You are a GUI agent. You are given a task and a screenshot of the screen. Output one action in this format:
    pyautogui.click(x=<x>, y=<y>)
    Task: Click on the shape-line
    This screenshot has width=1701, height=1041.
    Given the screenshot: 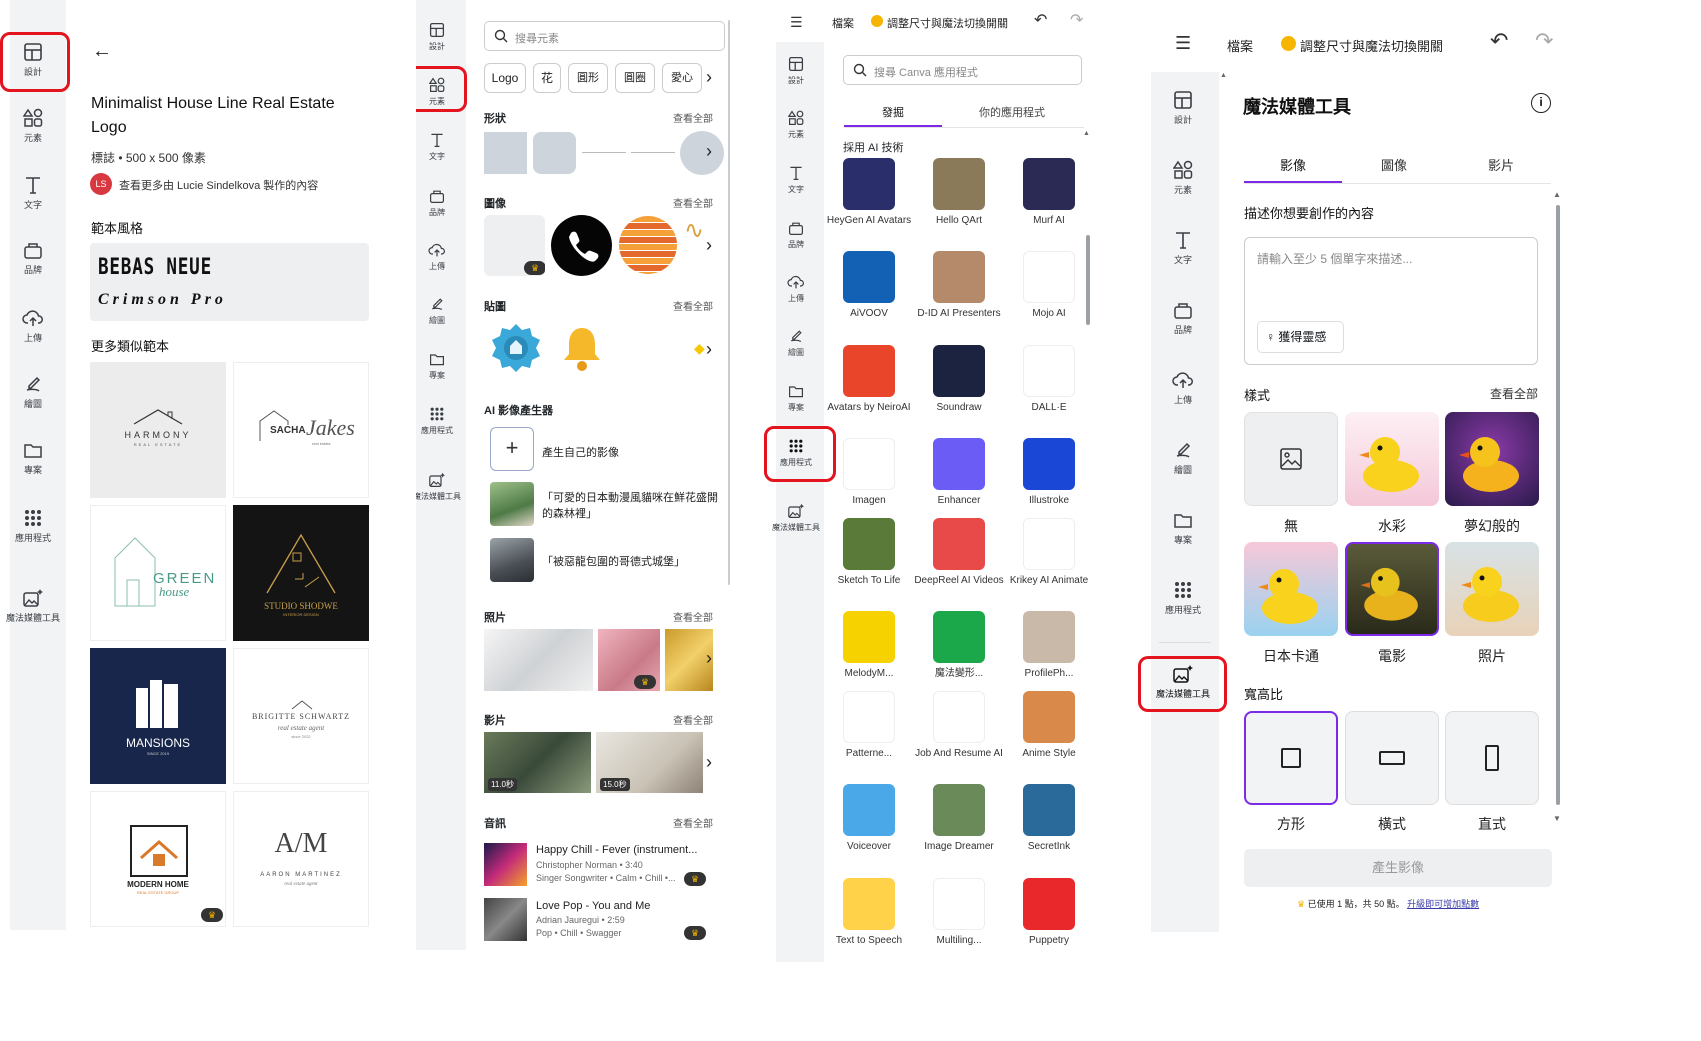 What is the action you would take?
    pyautogui.click(x=604, y=152)
    